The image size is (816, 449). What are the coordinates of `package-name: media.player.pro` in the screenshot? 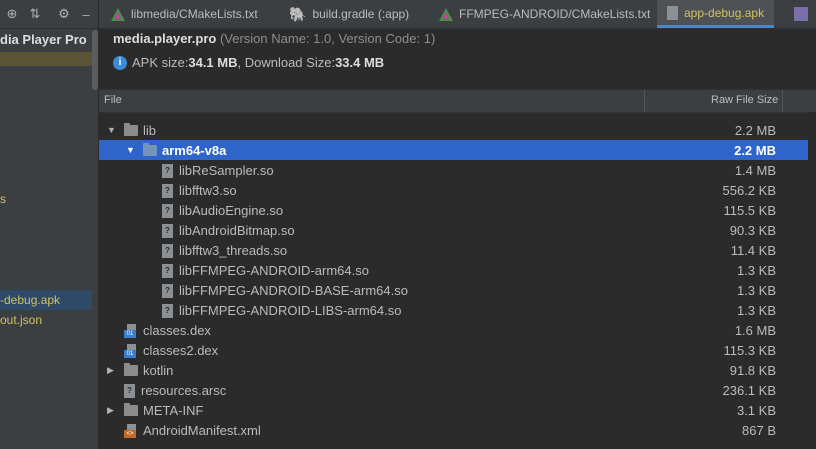 It's located at (165, 38).